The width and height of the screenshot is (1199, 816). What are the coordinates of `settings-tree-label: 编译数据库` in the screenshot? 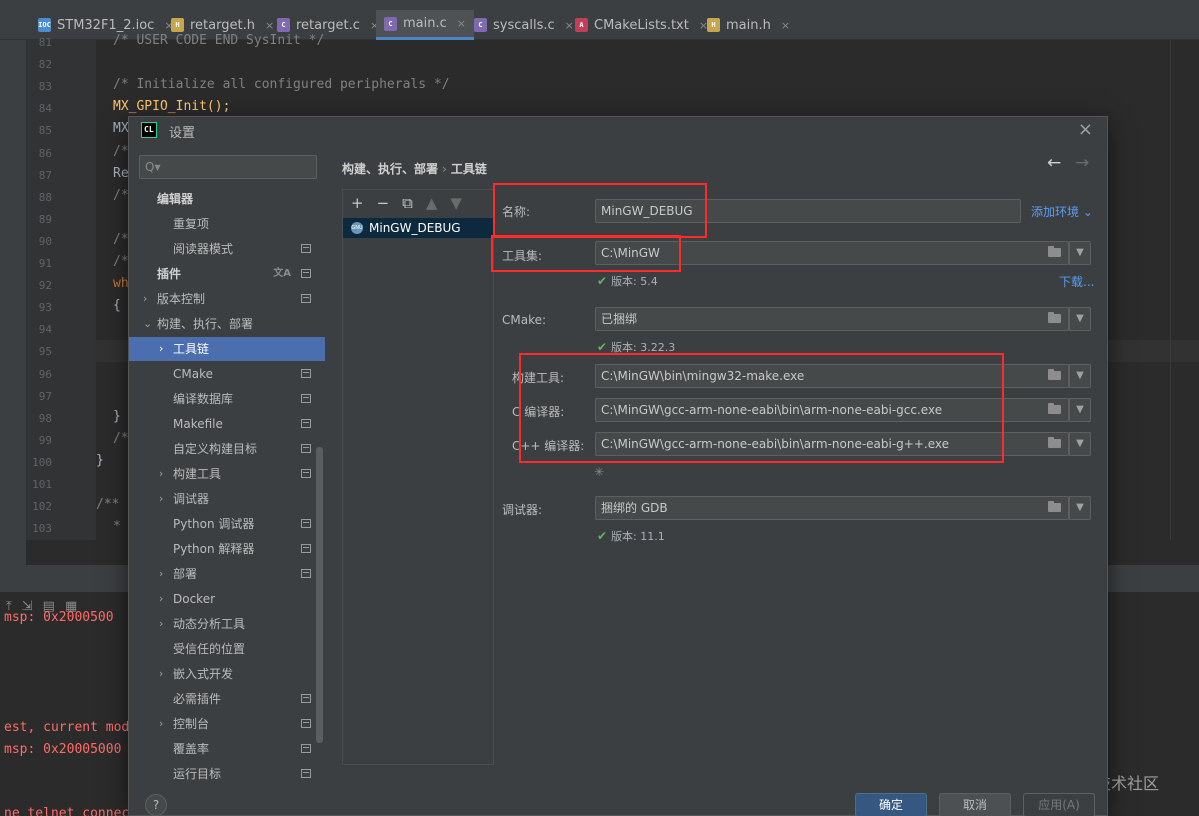 It's located at (203, 399).